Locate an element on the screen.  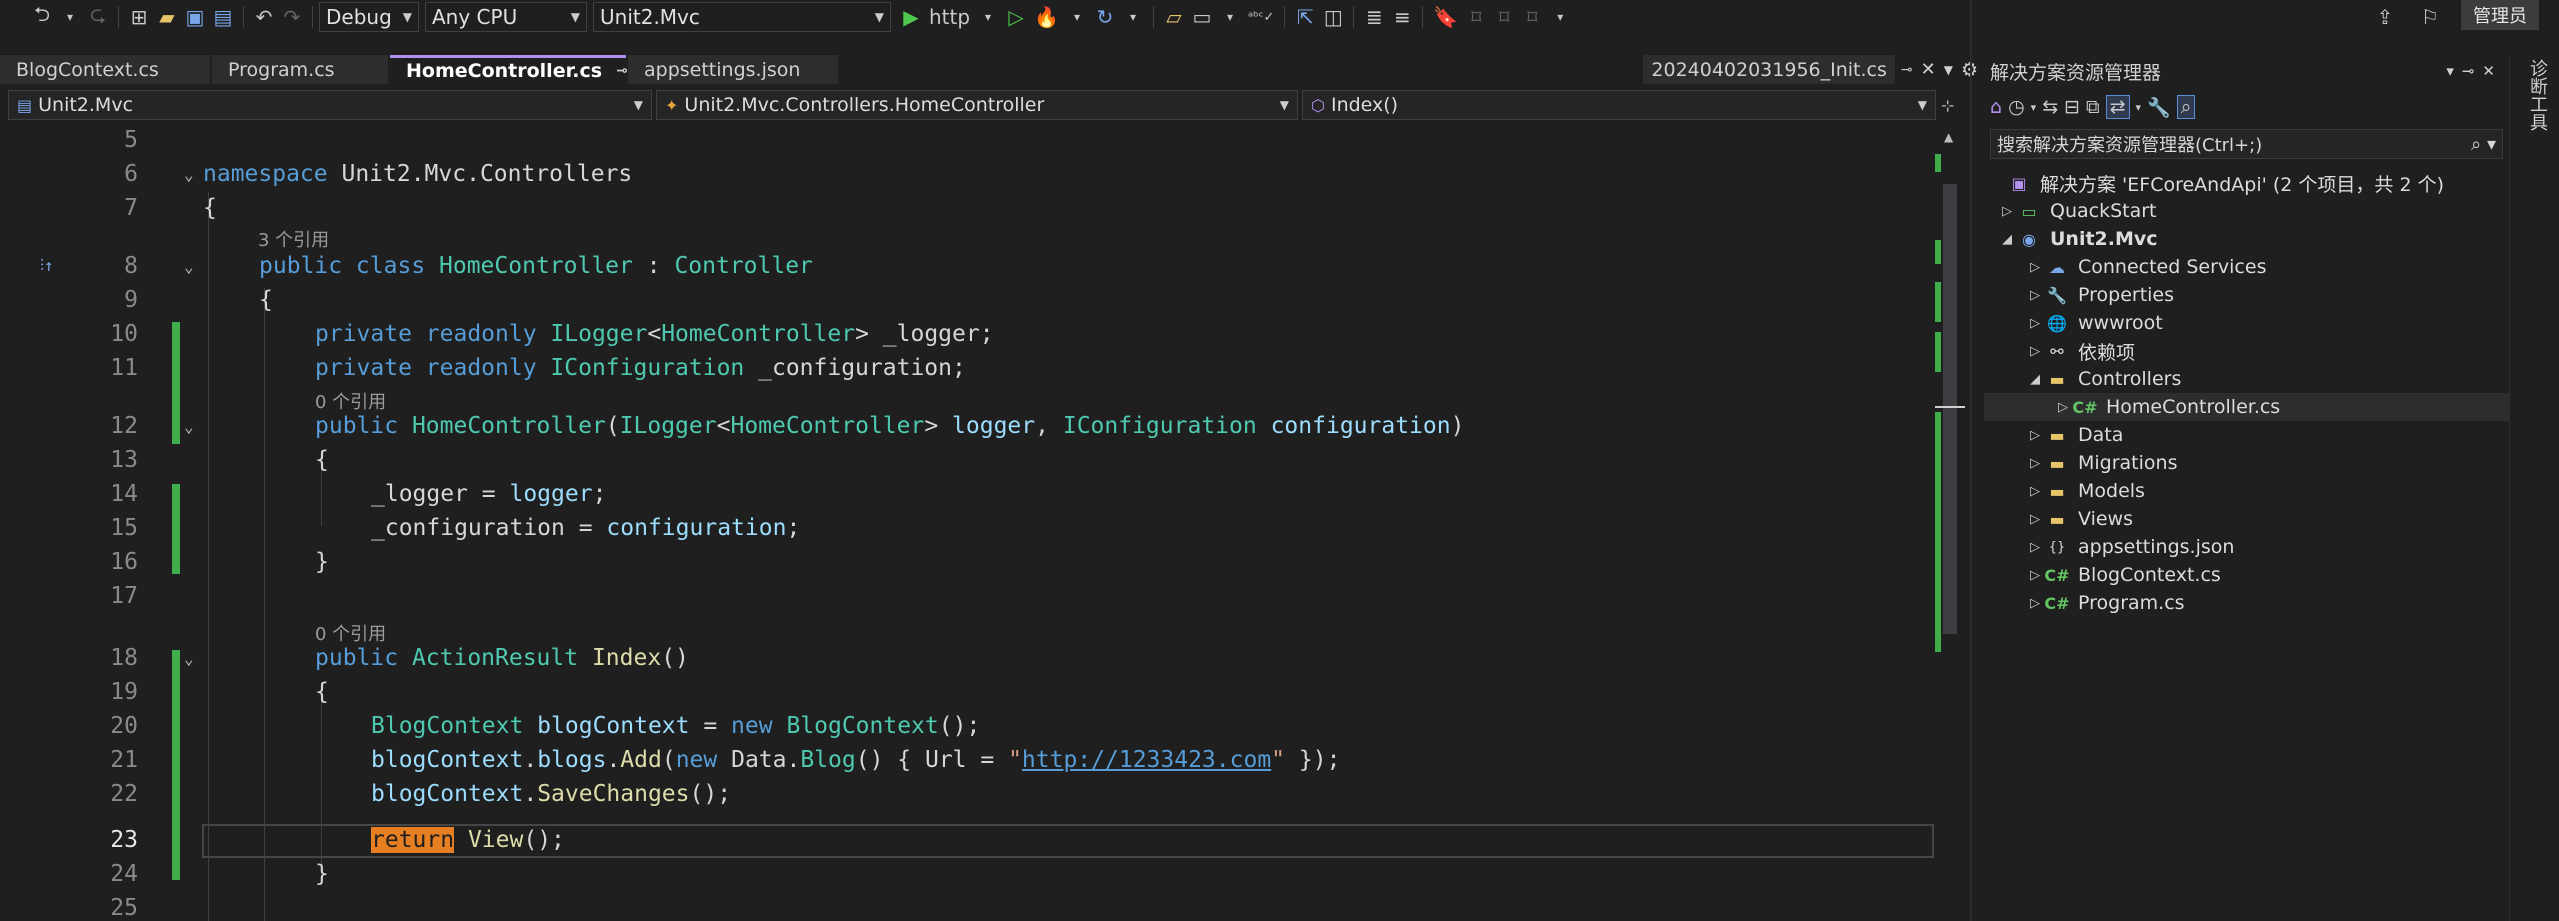
sync-with-document-icon: ⇄ is located at coordinates (2117, 107).